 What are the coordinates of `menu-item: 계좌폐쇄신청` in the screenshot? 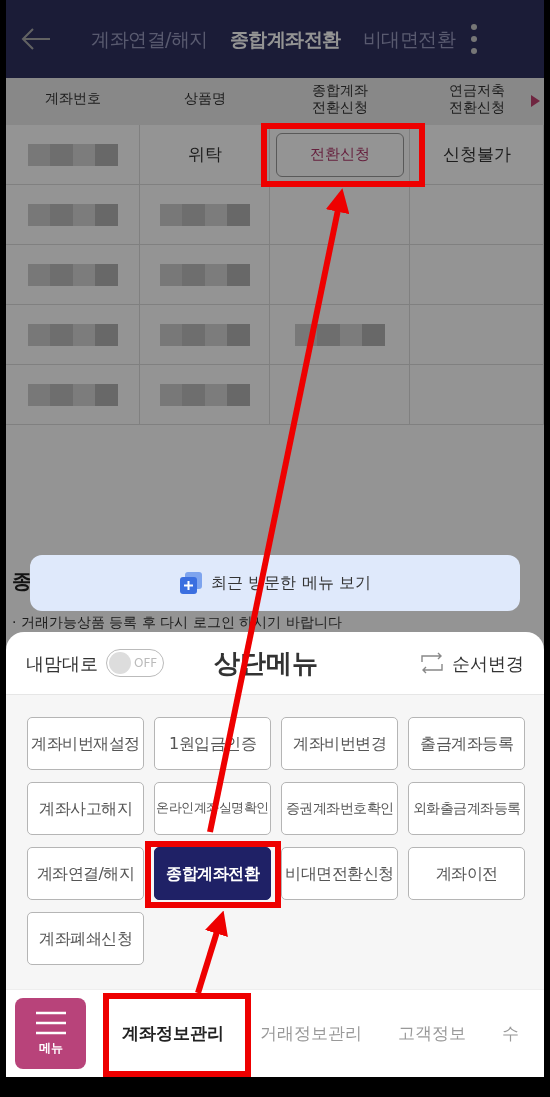 It's located at (85, 938).